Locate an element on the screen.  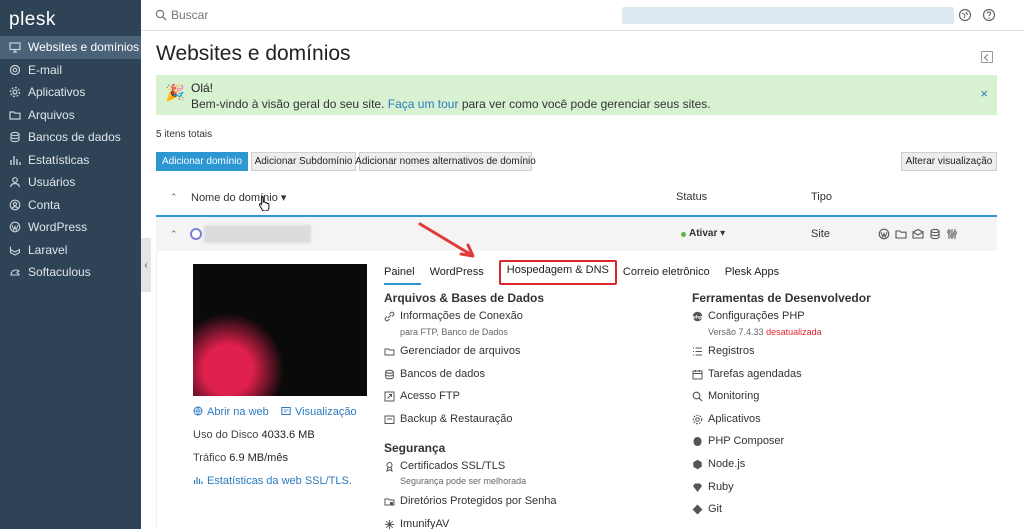
column-header-name: Nome do domínio ▾ is located at coordinates (238, 197).